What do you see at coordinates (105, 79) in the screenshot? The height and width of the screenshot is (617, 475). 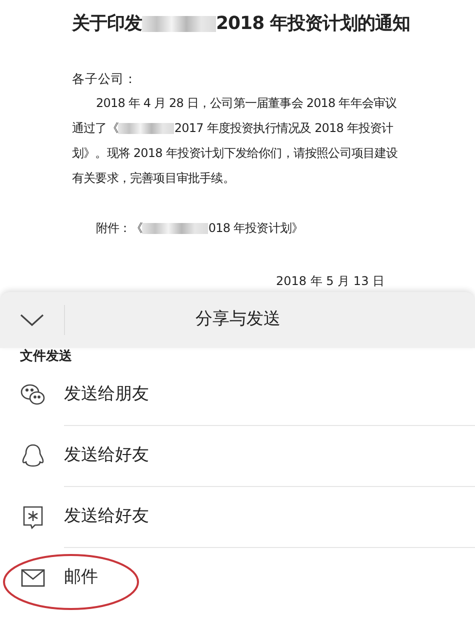 I see `salutation: 各子公司：` at bounding box center [105, 79].